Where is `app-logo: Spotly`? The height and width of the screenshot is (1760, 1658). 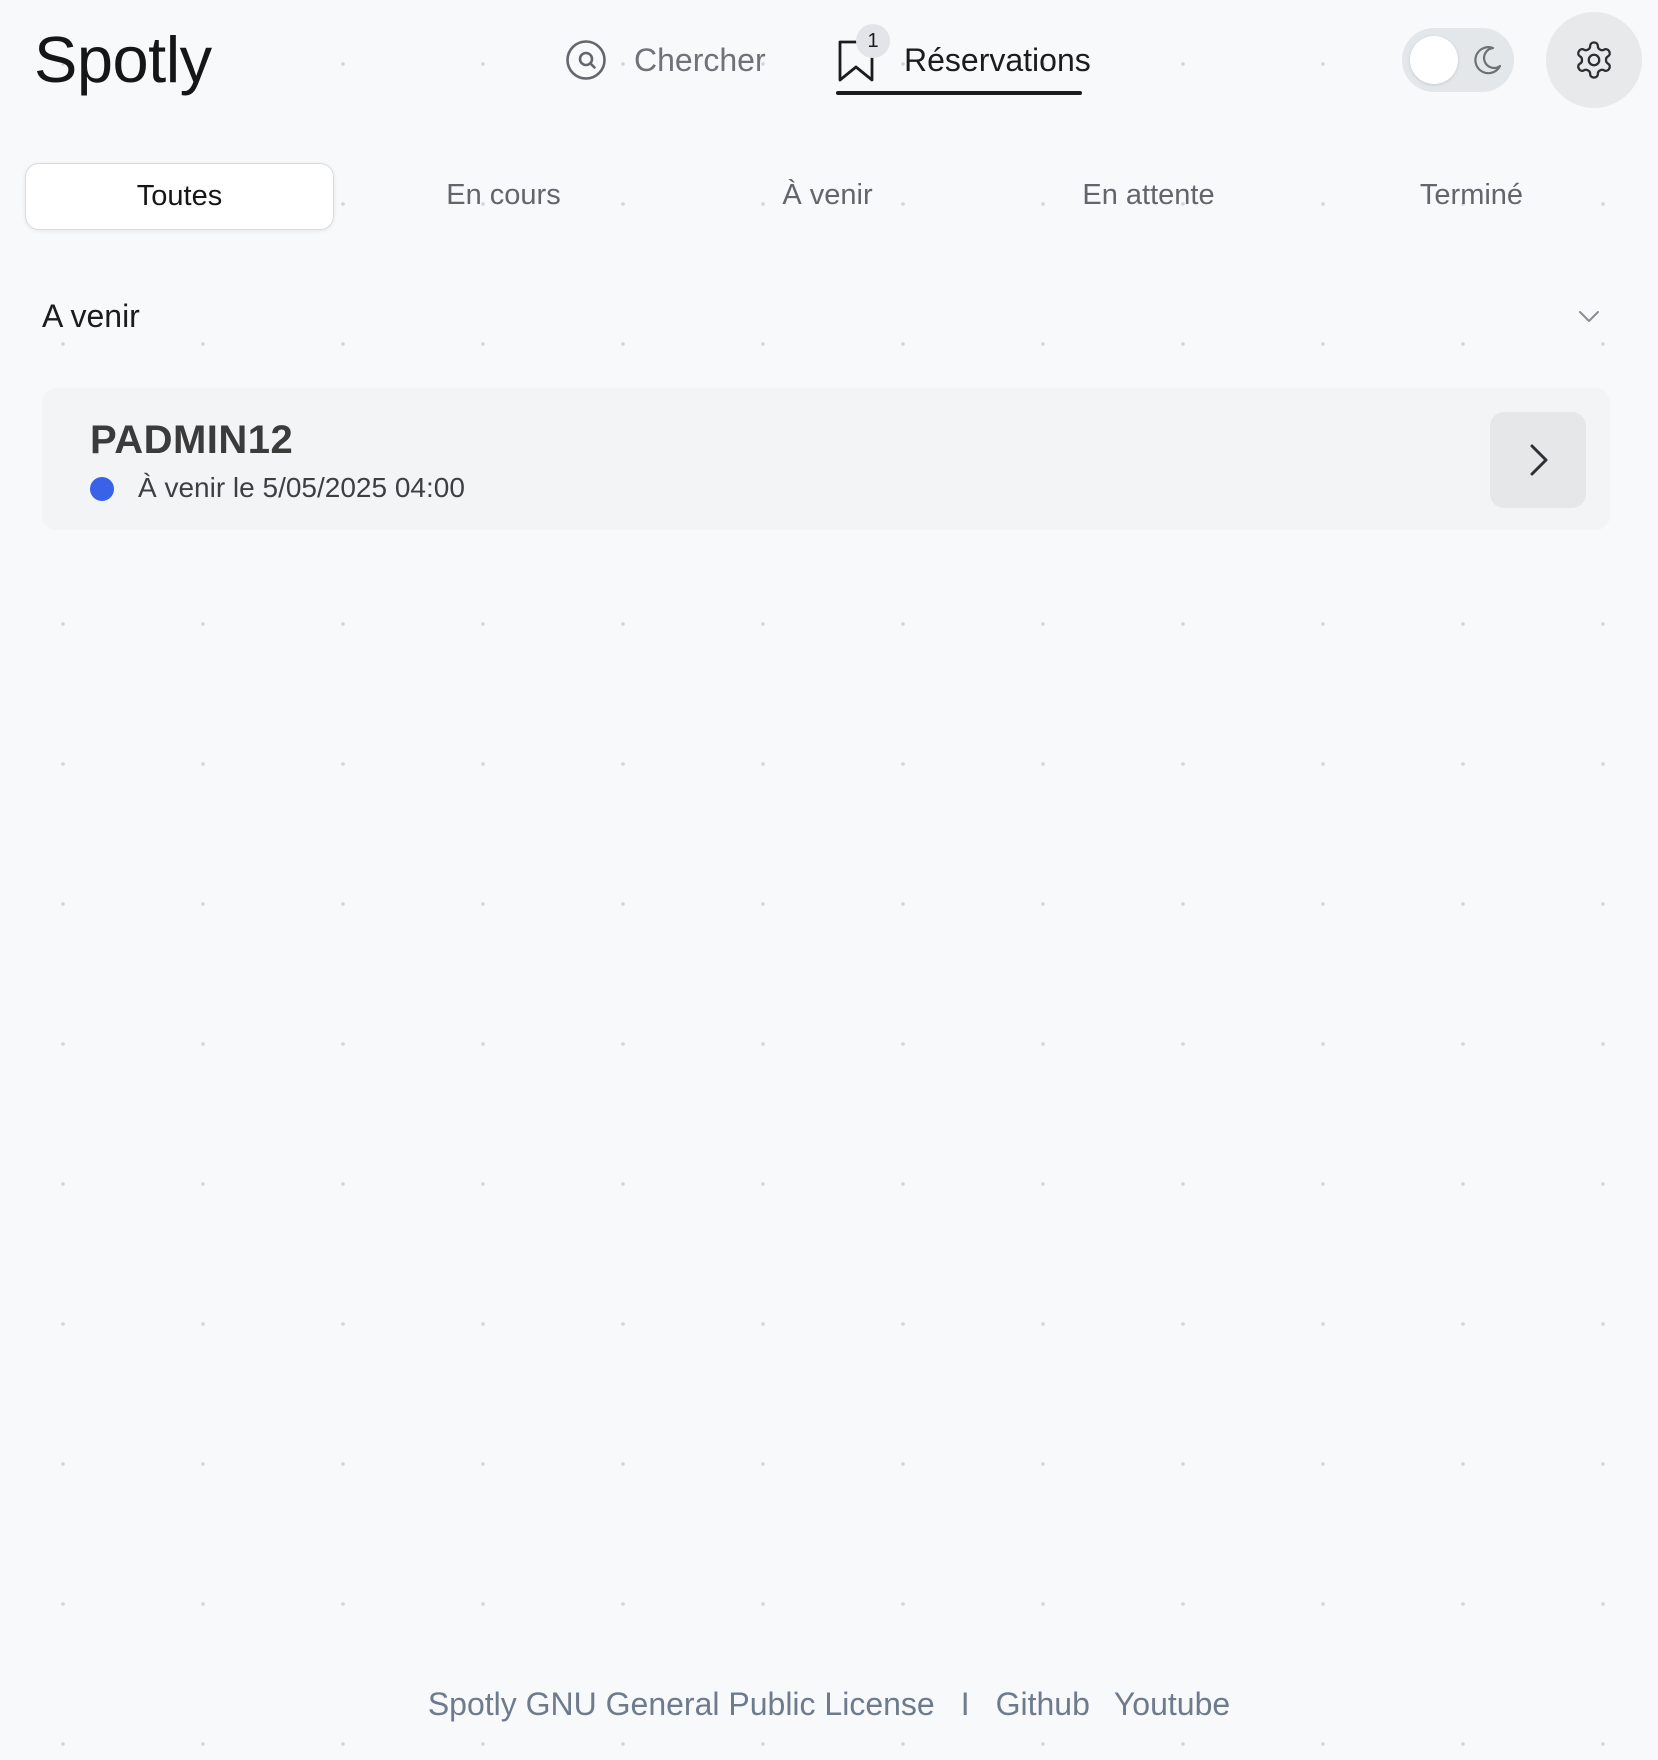
app-logo: Spotly is located at coordinates (123, 59).